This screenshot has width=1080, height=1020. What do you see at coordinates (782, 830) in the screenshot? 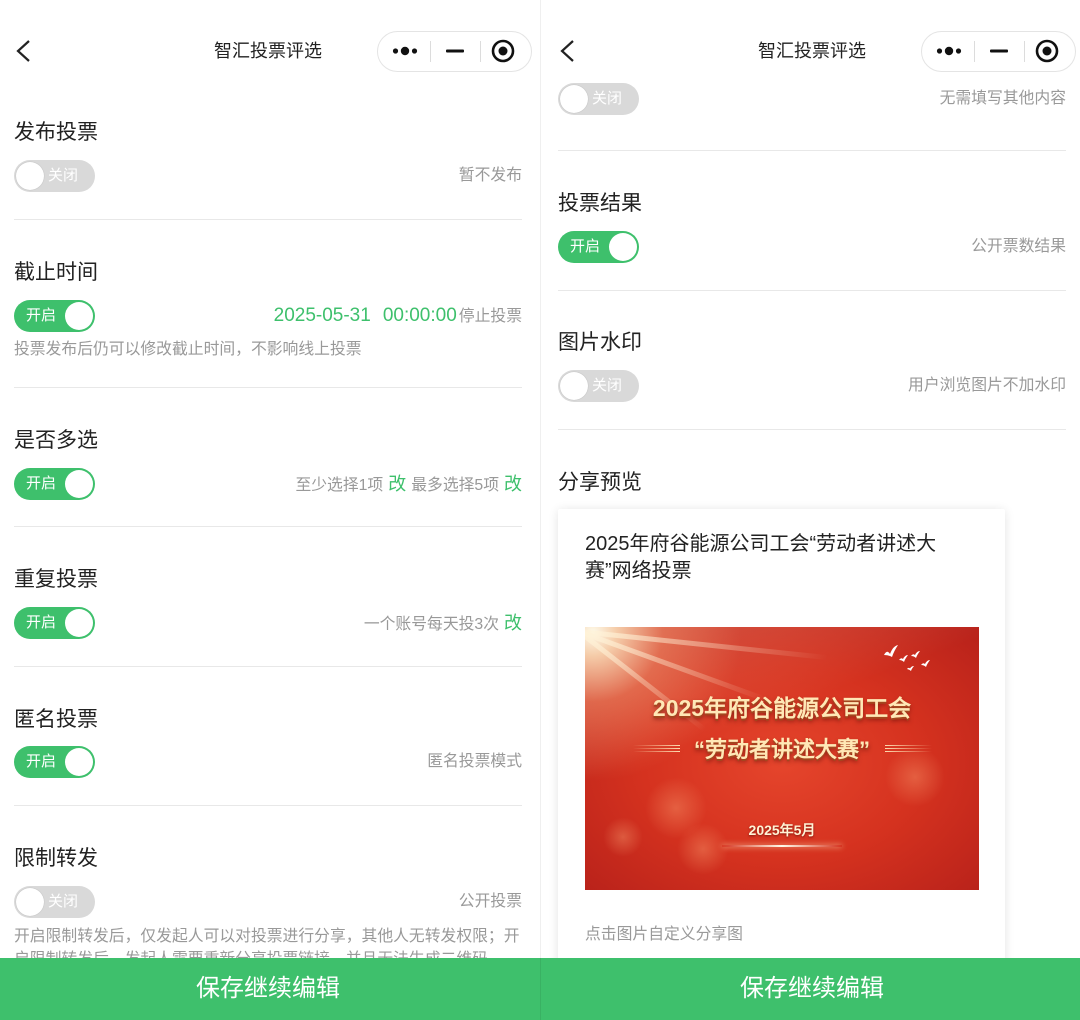
I see `poster-date: 2025年5月` at bounding box center [782, 830].